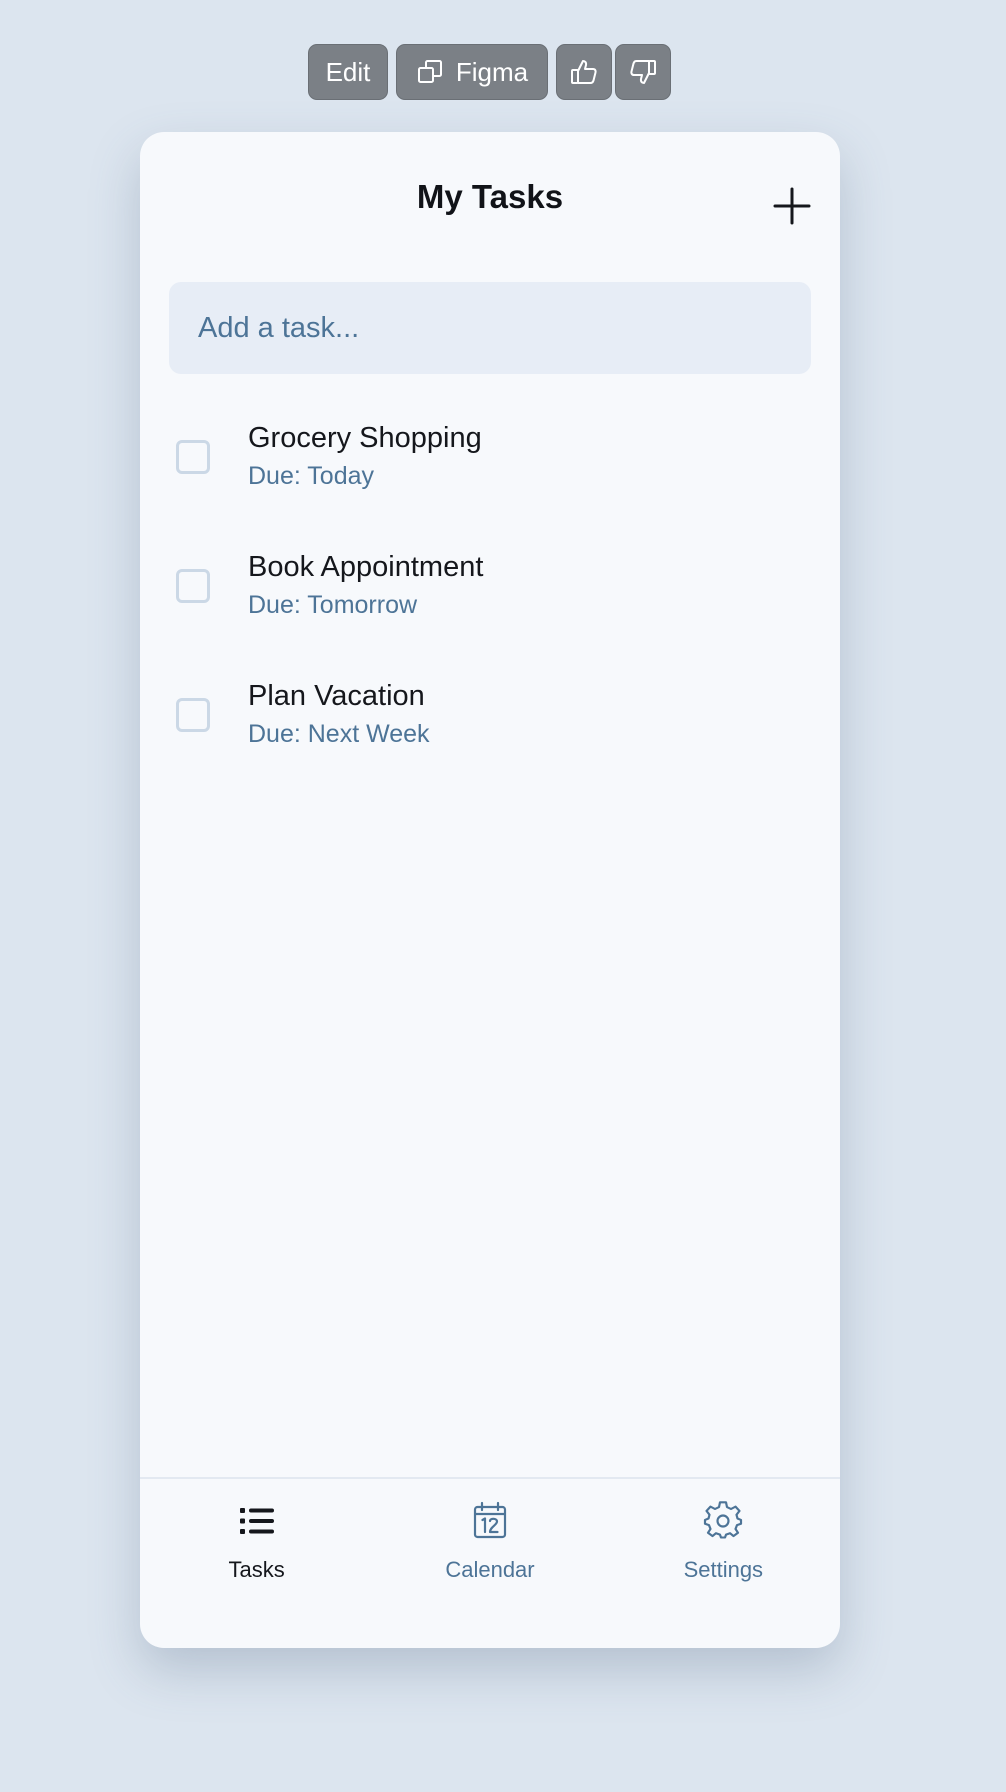 Image resolution: width=1006 pixels, height=1792 pixels. What do you see at coordinates (613, 72) in the screenshot?
I see `feedback-group` at bounding box center [613, 72].